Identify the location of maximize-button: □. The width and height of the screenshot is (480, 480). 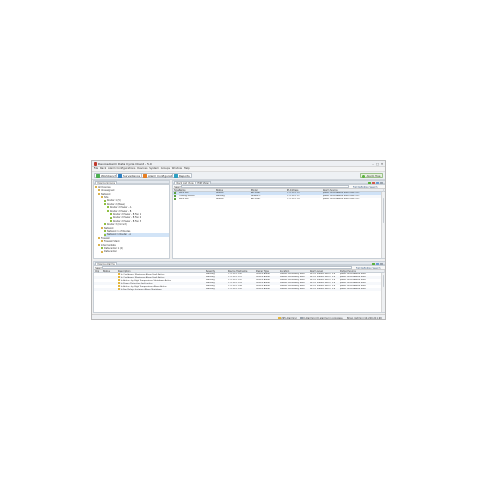
(378, 164).